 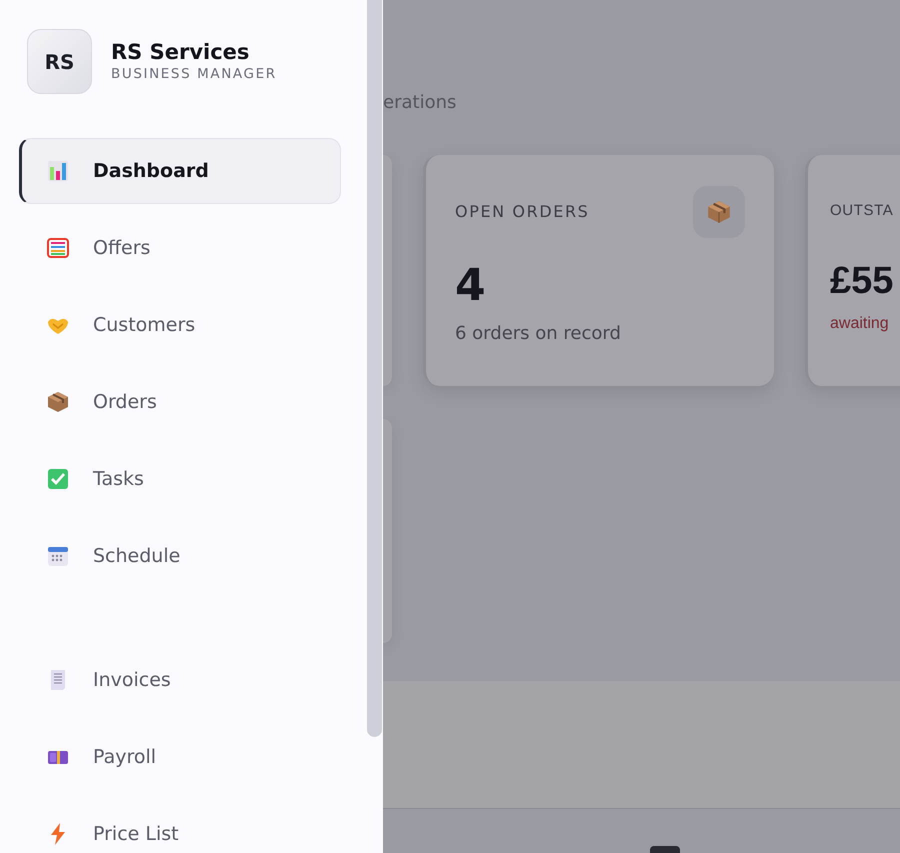 I want to click on check-mark-icon, so click(x=58, y=479).